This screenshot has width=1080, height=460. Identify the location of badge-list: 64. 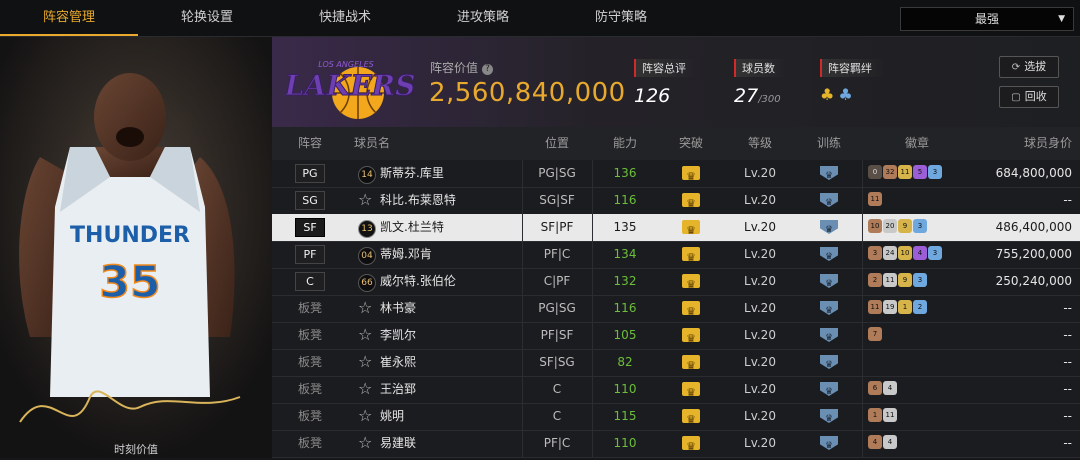
(883, 390).